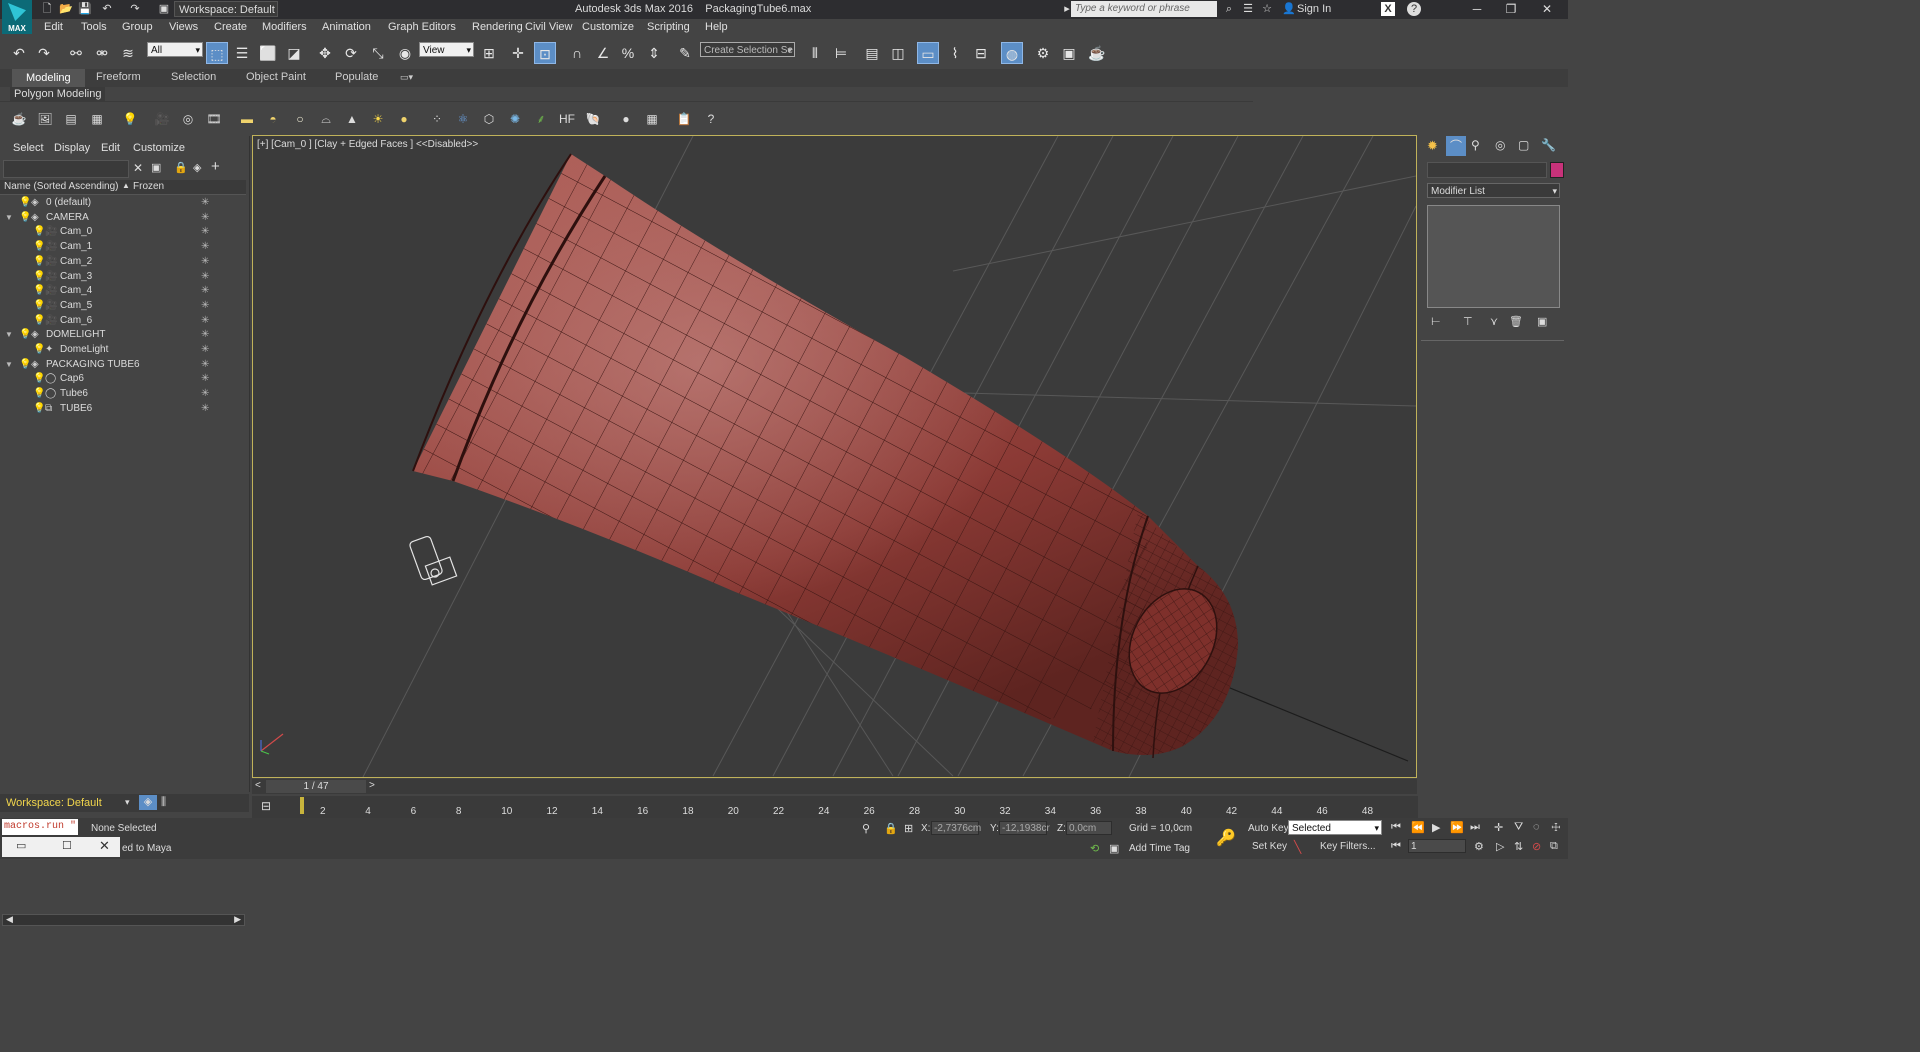  I want to click on menu-modifiers: Modifiers, so click(284, 27).